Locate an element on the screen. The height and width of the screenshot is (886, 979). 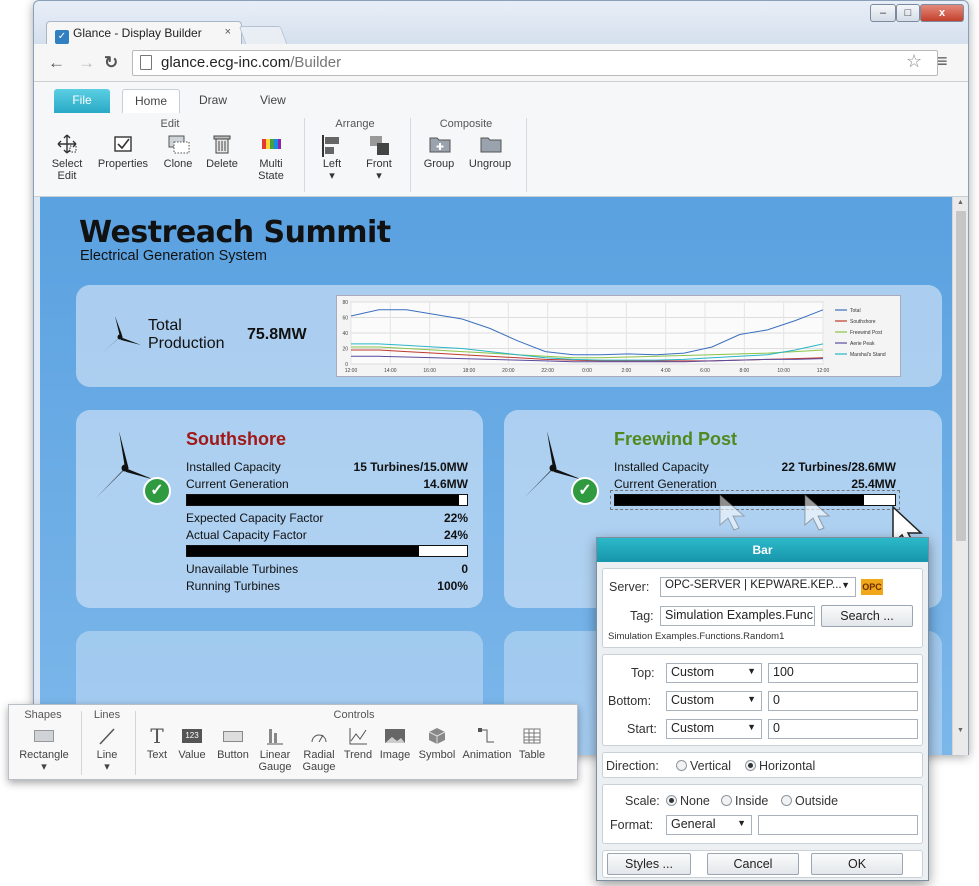
x-tick-label: 2:00 is located at coordinates (626, 371).